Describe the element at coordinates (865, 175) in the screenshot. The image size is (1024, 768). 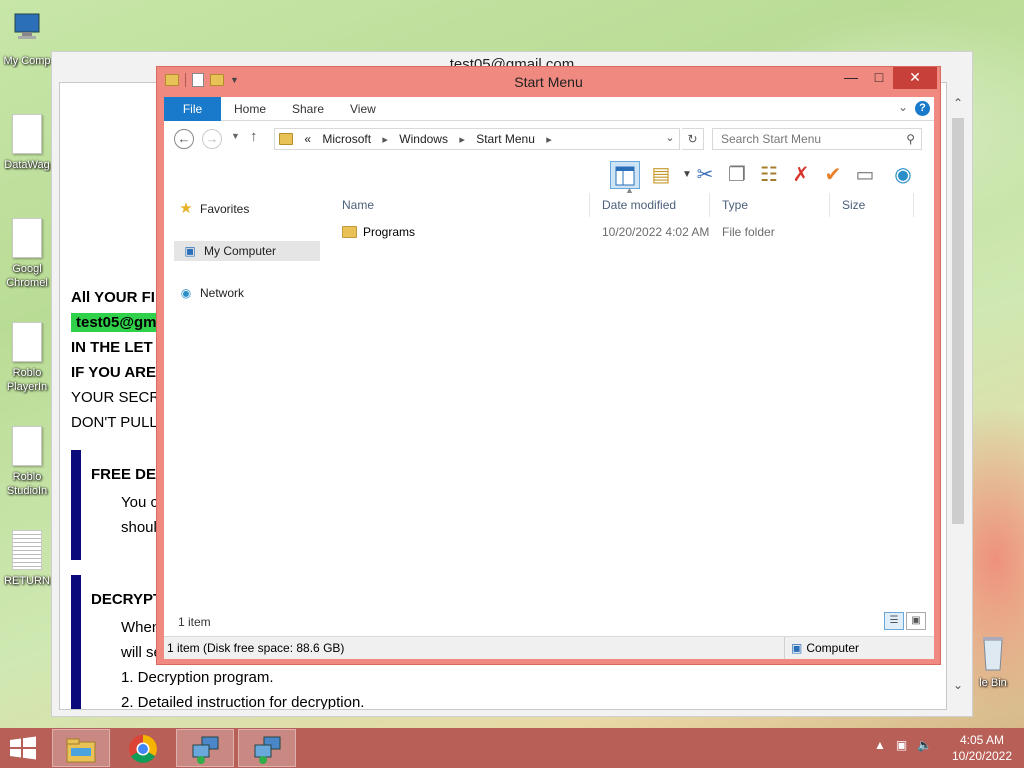
I see `rename-icon: ▭` at that location.